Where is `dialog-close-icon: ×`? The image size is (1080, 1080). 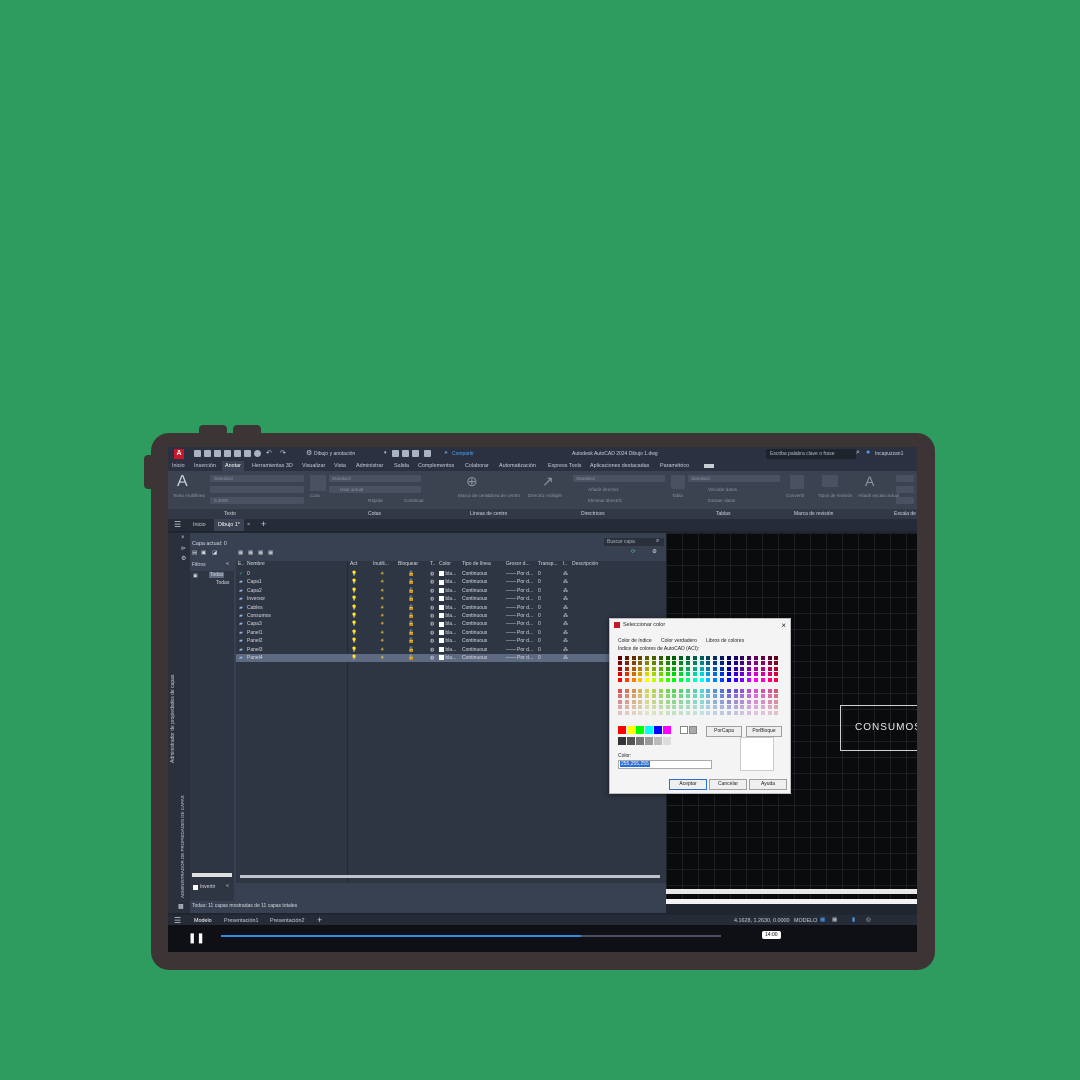
dialog-close-icon: × is located at coordinates (783, 625).